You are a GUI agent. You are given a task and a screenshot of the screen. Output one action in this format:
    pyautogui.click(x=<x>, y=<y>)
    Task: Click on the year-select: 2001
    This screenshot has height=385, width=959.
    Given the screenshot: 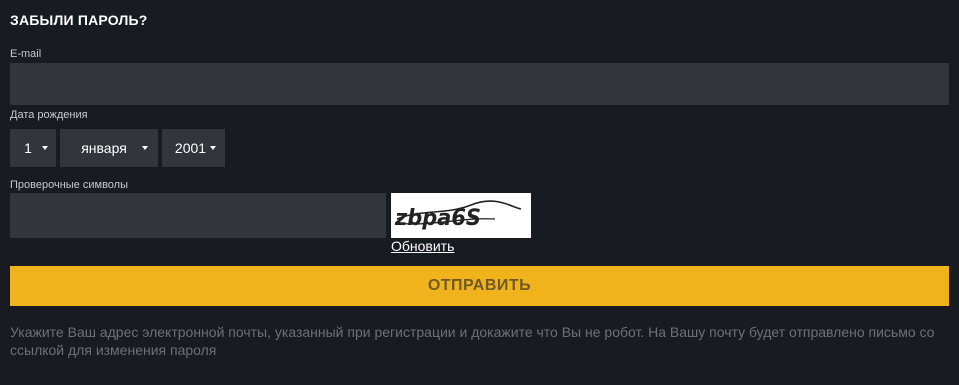 What is the action you would take?
    pyautogui.click(x=193, y=148)
    